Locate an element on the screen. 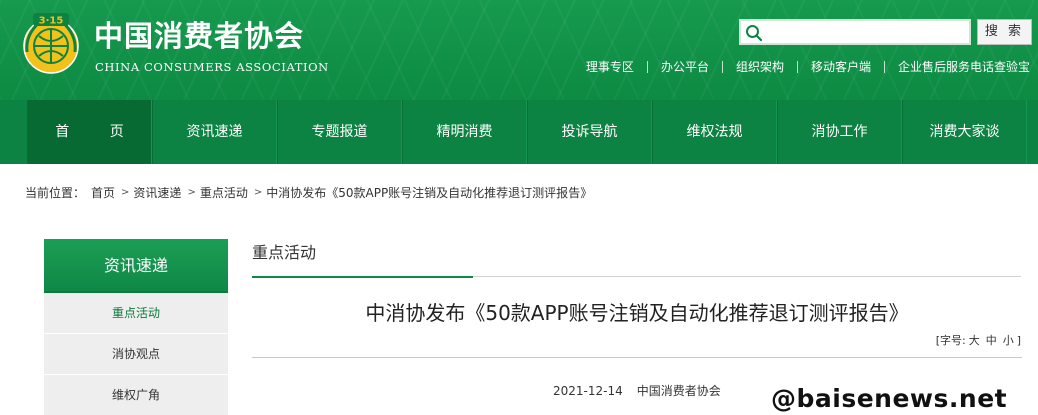 This screenshot has height=415, width=1038. breadcrumb-current-article: 中消协发布《50款APP账号注销及自动化推荐退订测评报告》 is located at coordinates (429, 193).